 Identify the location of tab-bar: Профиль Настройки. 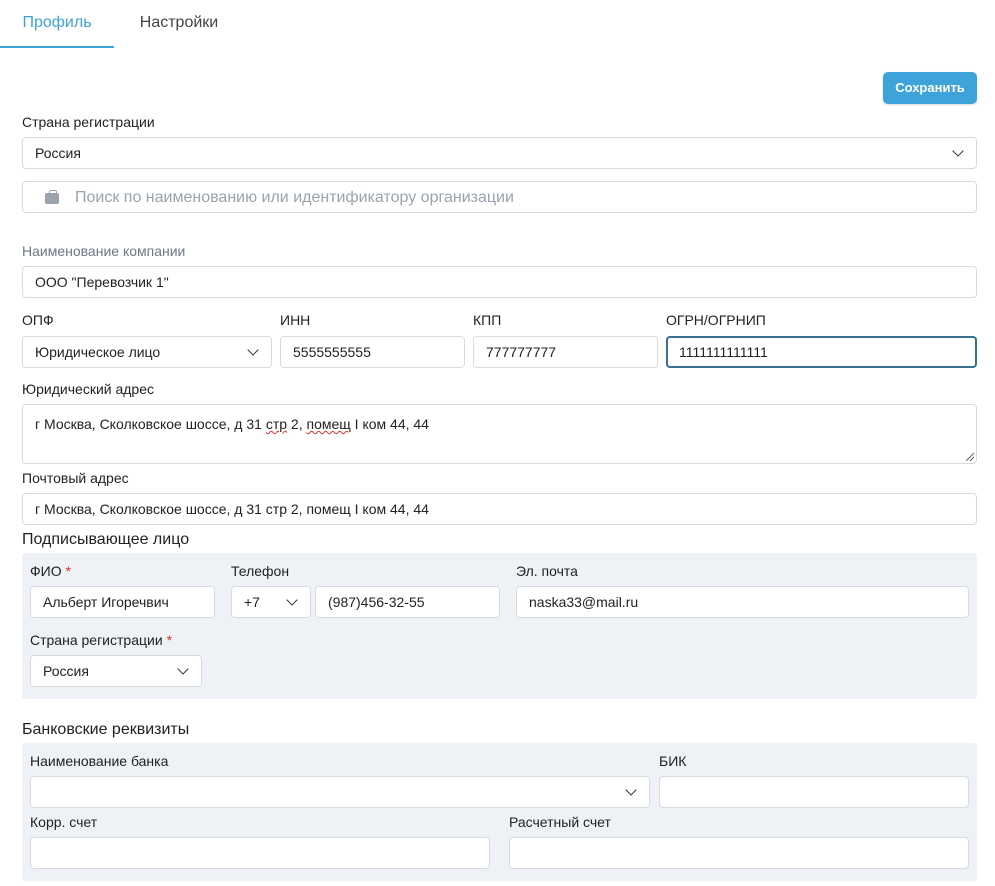
(497, 24).